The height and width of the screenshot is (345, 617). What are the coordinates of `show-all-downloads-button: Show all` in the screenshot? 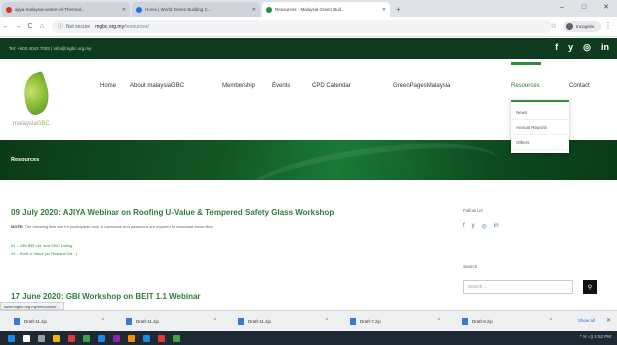 It's located at (586, 320).